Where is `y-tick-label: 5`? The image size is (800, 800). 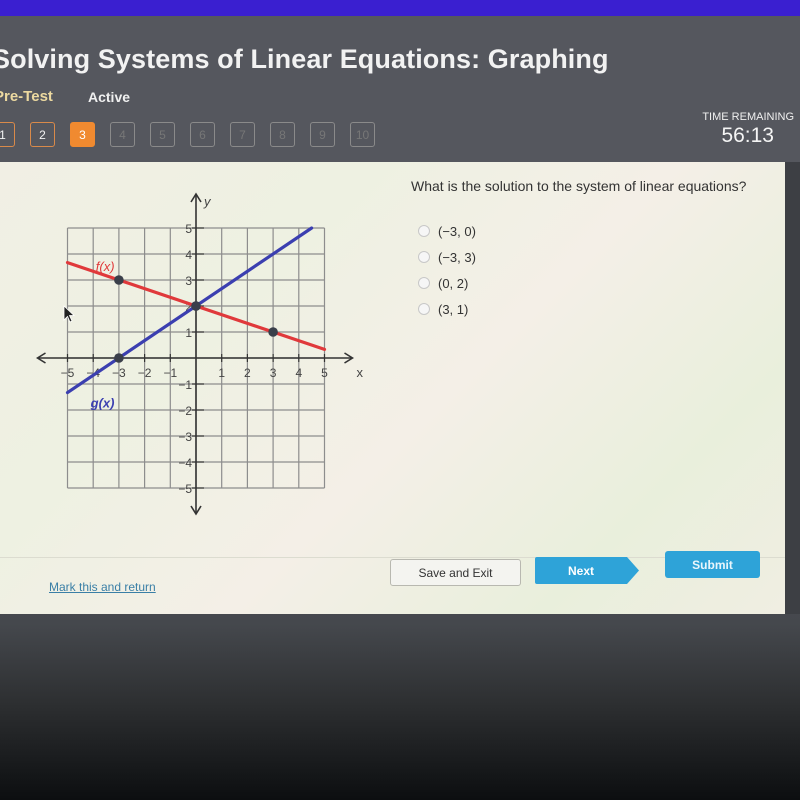
y-tick-label: 5 is located at coordinates (188, 229).